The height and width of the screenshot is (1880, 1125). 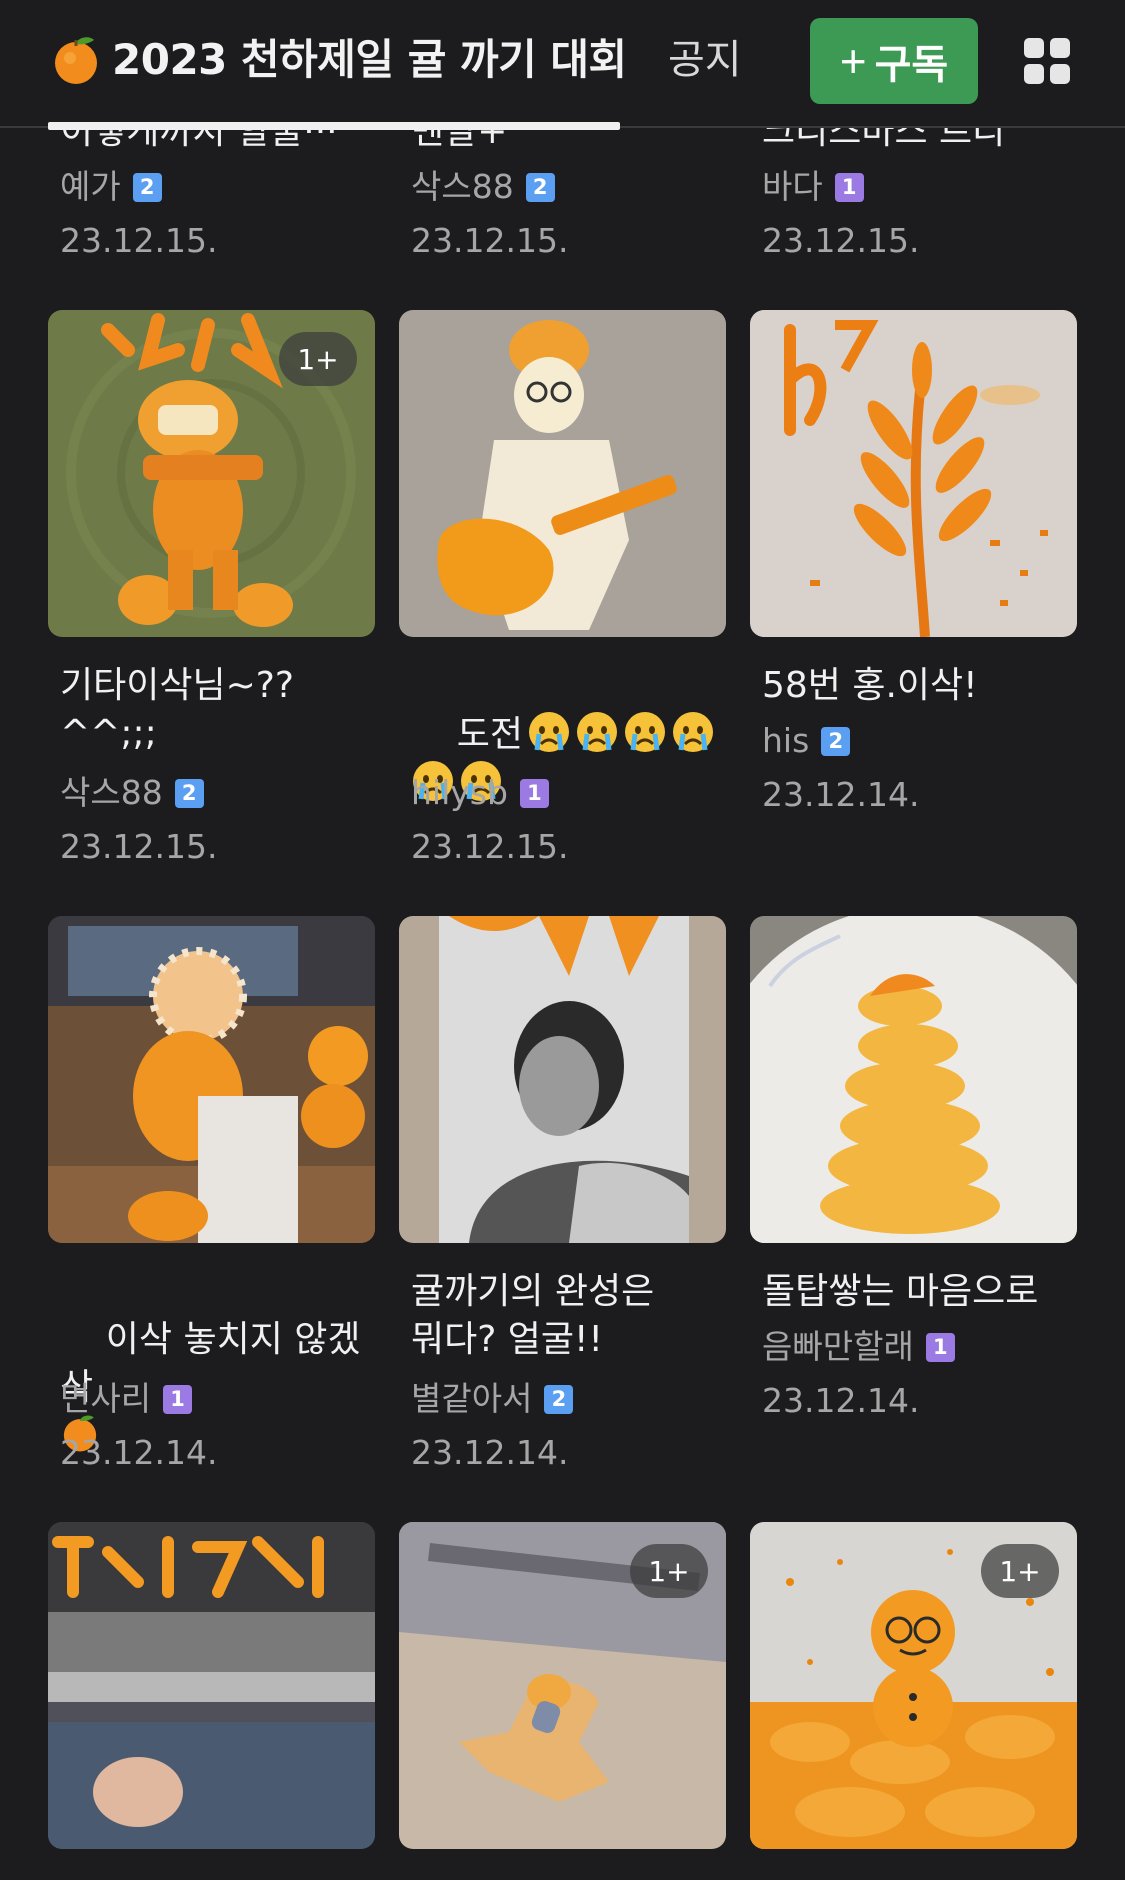 I want to click on notice-tab: 공지, so click(x=705, y=60).